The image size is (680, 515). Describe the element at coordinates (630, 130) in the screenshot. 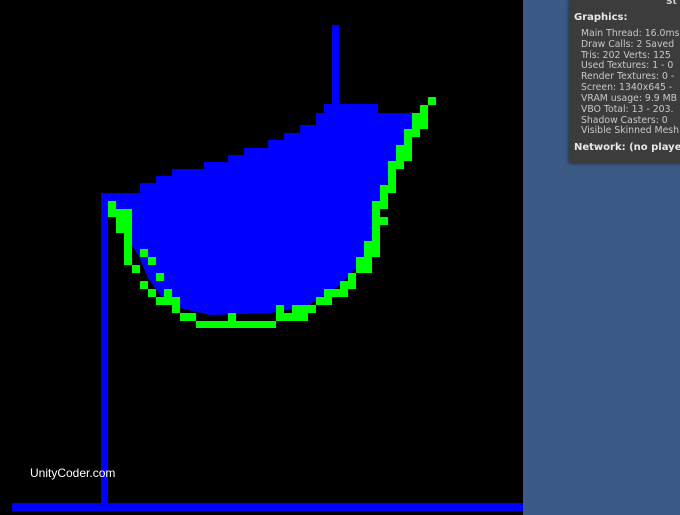

I see `stat-visible-skinned-mesh: Visible Skinned Mesh` at that location.